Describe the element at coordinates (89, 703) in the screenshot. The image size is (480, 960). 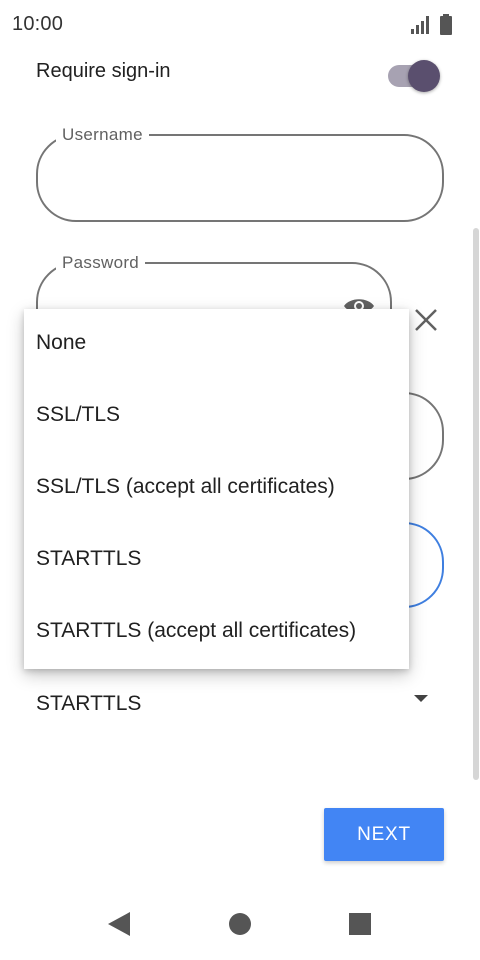
I see `security-select-value: STARTTLS` at that location.